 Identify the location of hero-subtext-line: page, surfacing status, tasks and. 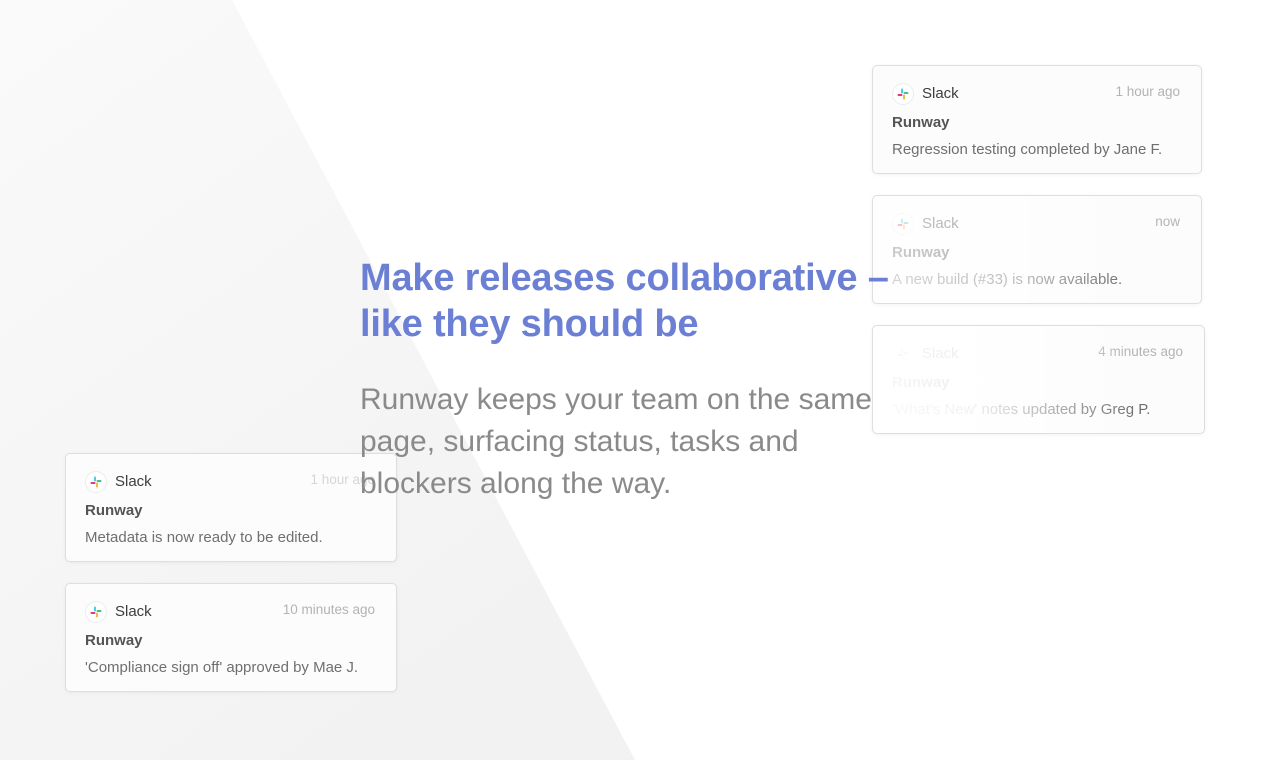
(579, 441).